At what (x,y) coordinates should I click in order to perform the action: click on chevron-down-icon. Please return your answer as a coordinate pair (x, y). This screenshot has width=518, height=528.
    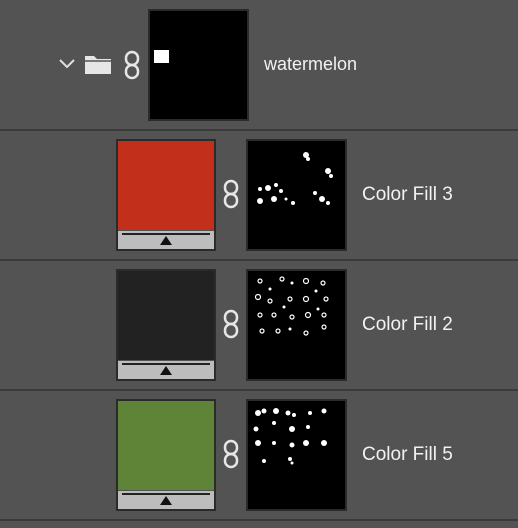
    Looking at the image, I should click on (67, 64).